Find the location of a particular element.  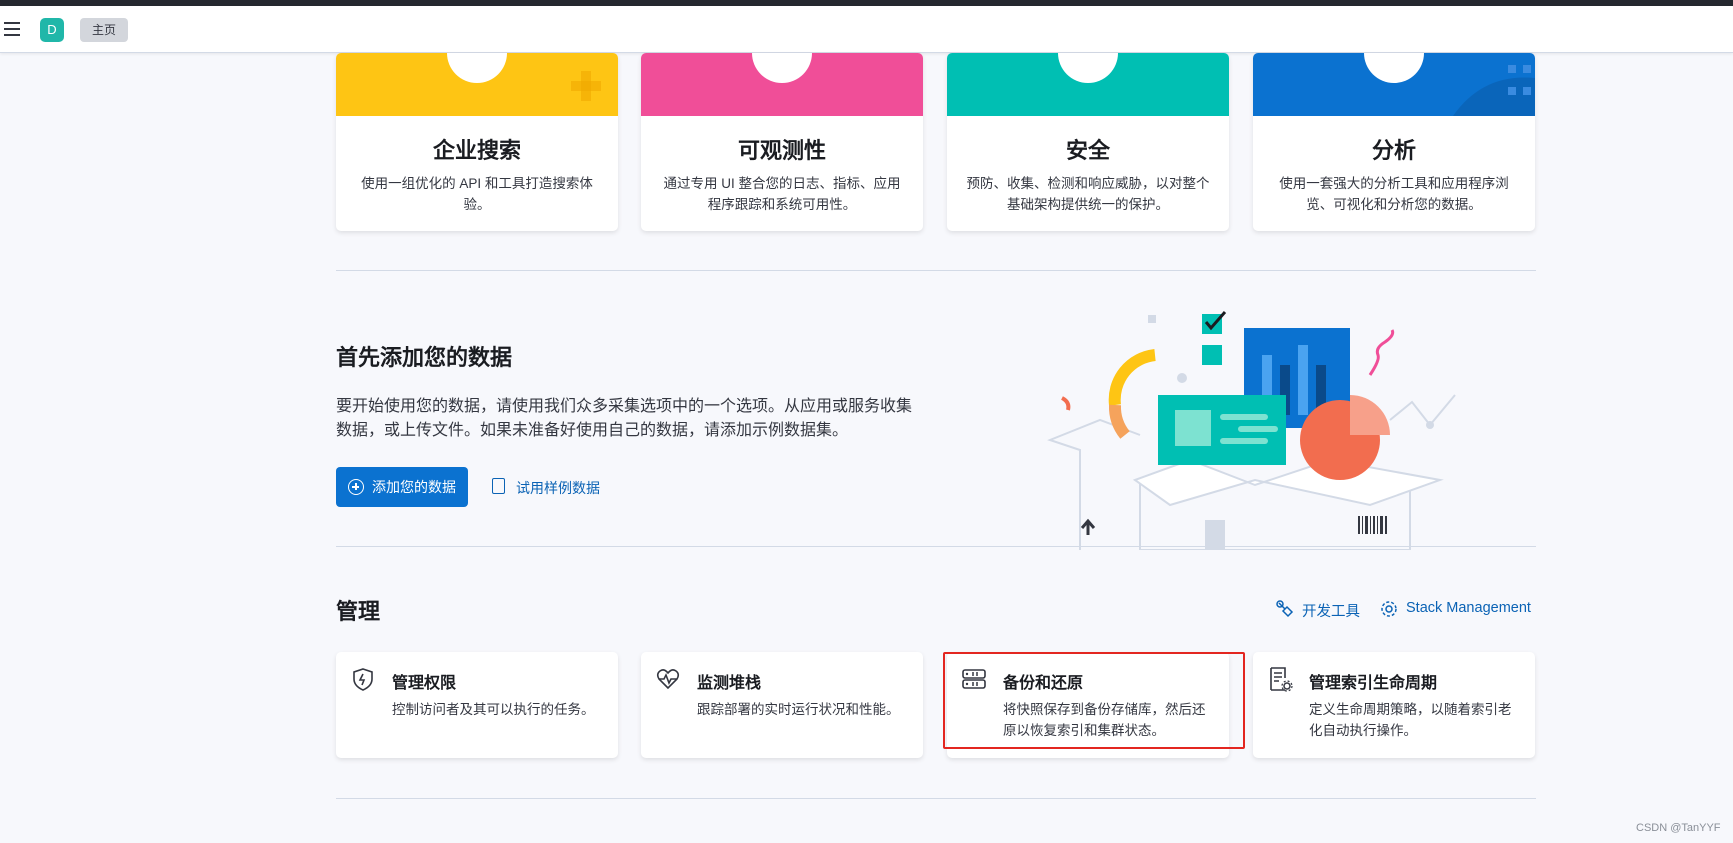

management-card-title: 监测堆栈 is located at coordinates (729, 683).